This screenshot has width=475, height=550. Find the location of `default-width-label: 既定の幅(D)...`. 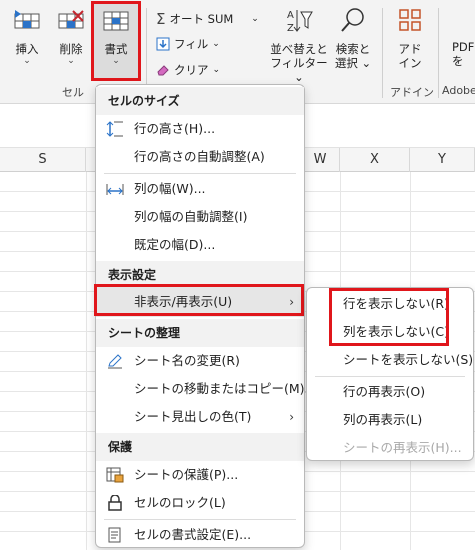

default-width-label: 既定の幅(D)... is located at coordinates (175, 244).